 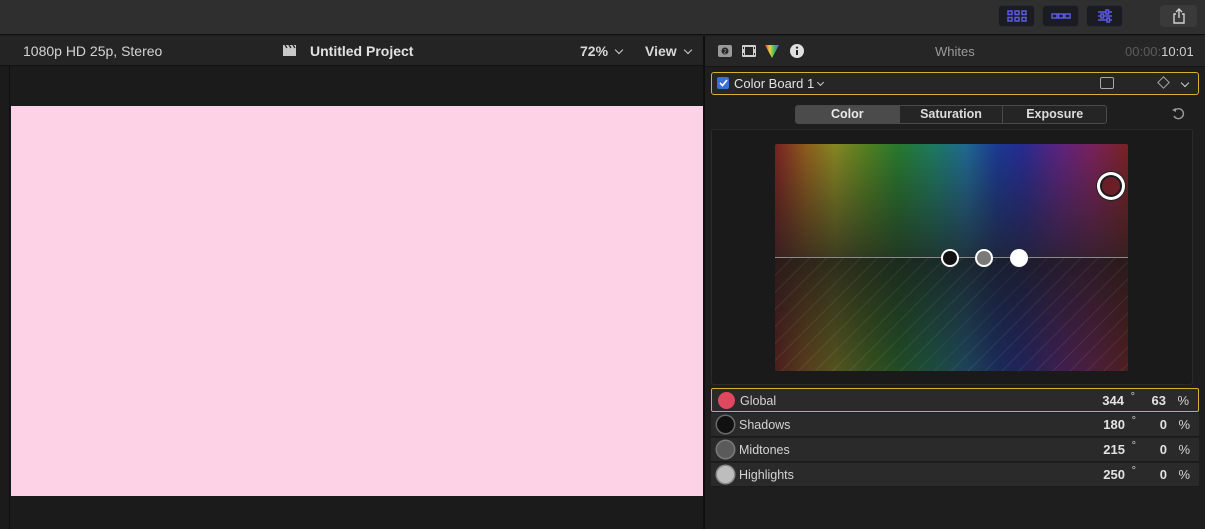 What do you see at coordinates (955, 400) in the screenshot?
I see `row-global: Global 344 ° 63 %` at bounding box center [955, 400].